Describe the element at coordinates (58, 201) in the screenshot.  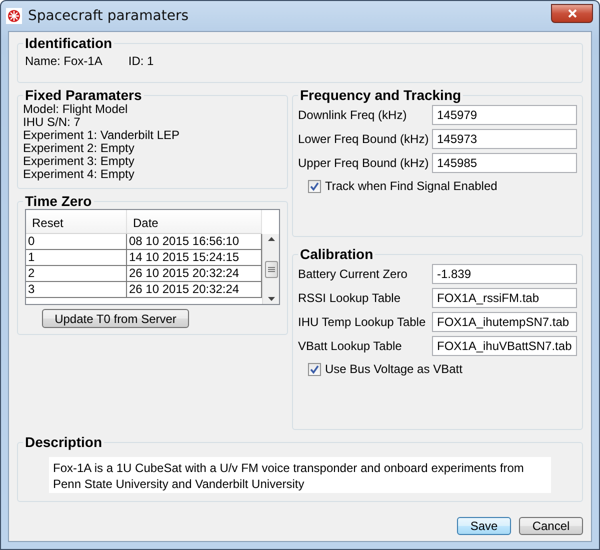
I see `group-title: Time Zero` at that location.